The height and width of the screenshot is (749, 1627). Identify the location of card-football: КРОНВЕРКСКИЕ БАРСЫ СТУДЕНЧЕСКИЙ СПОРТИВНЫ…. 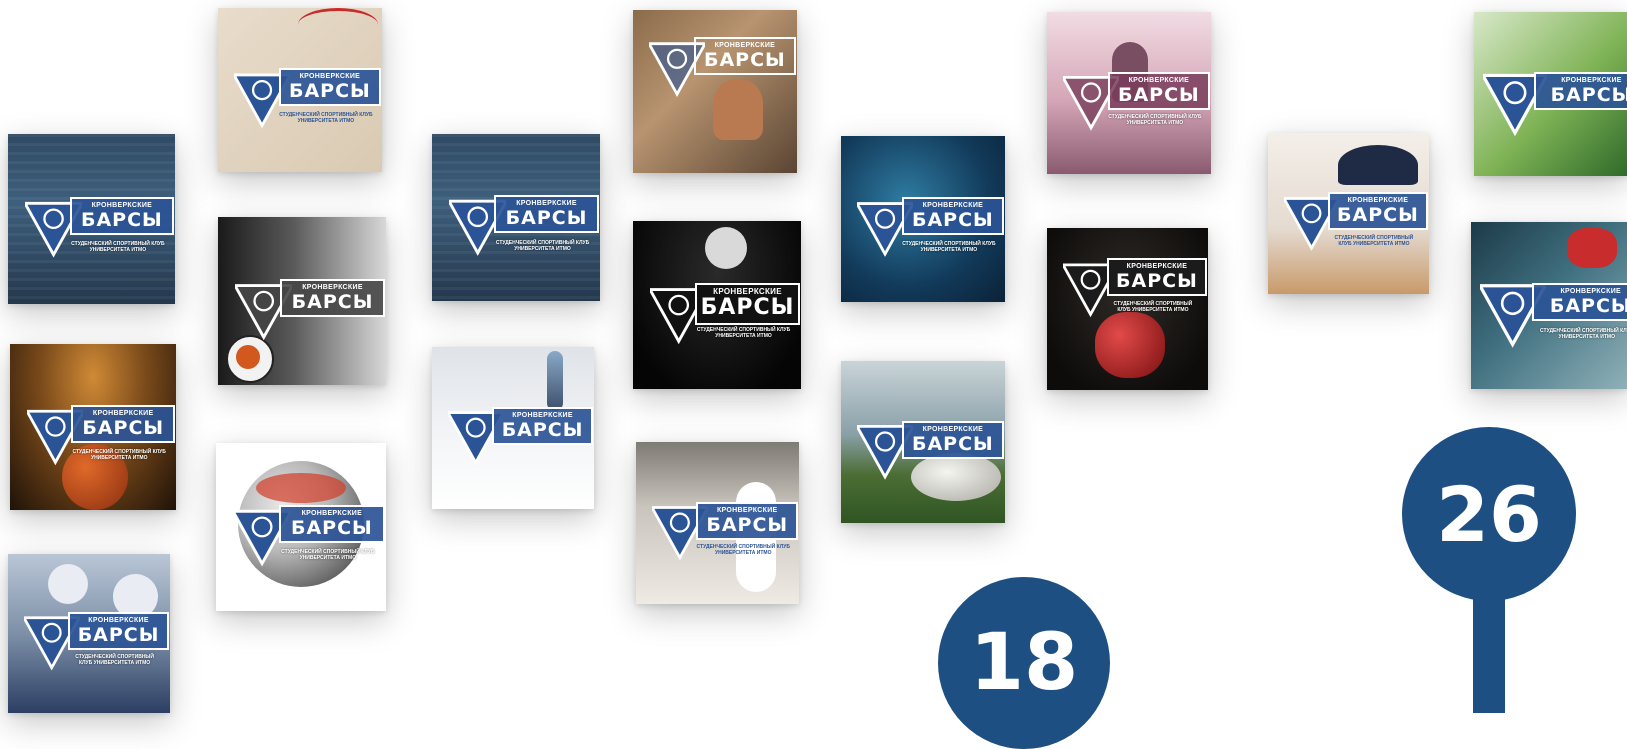
(301, 527).